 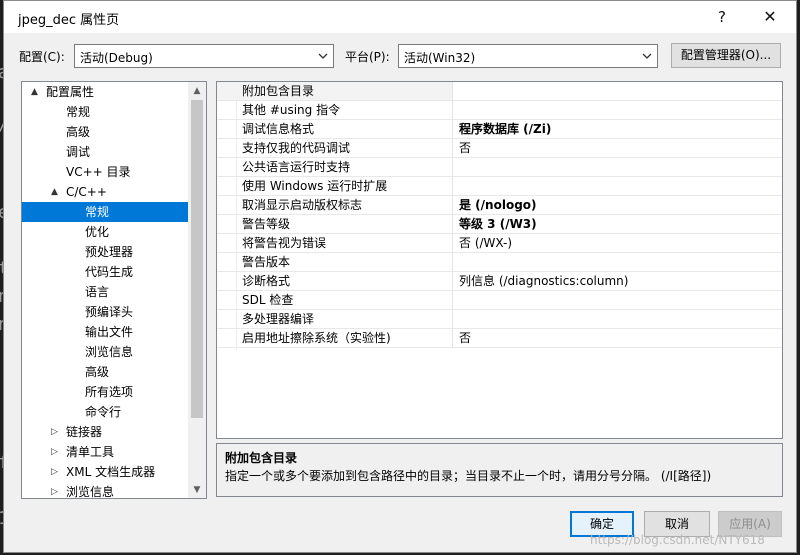 I want to click on tree-item-output-files: 输出文件, so click(x=105, y=332).